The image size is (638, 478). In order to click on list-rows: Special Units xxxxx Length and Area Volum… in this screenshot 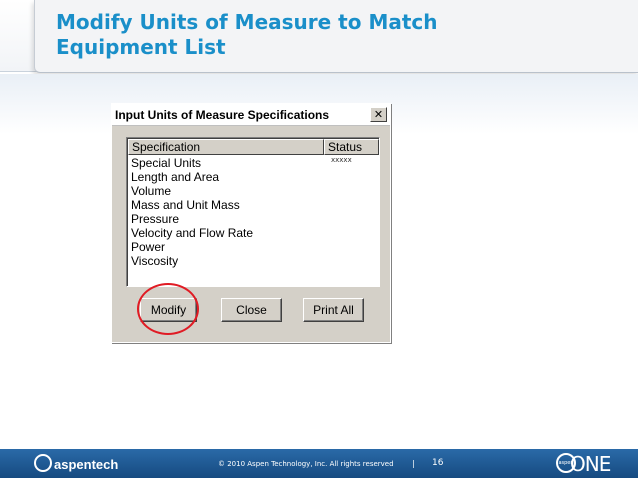, I will do `click(254, 212)`.